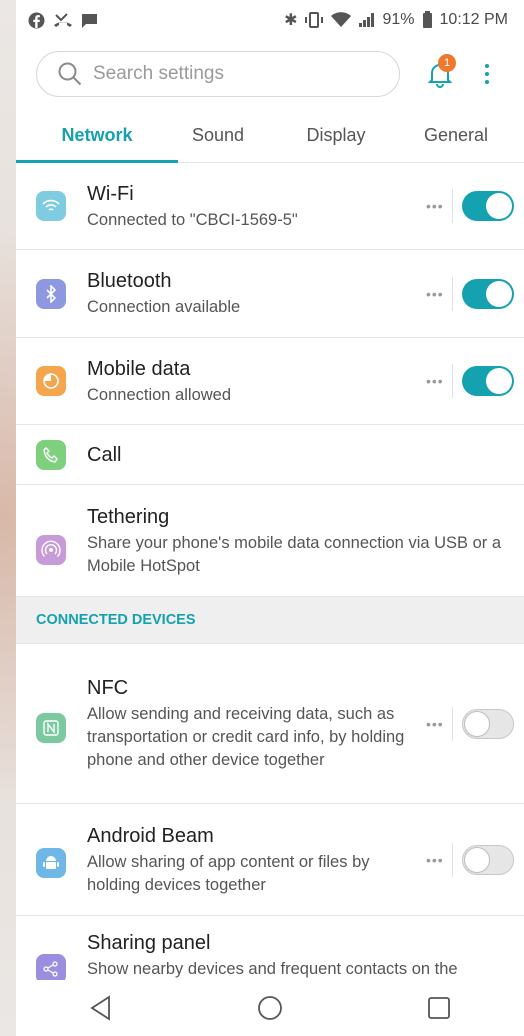 The width and height of the screenshot is (524, 1036). What do you see at coordinates (256, 293) in the screenshot?
I see `item-text: Bluetooth Connection available` at bounding box center [256, 293].